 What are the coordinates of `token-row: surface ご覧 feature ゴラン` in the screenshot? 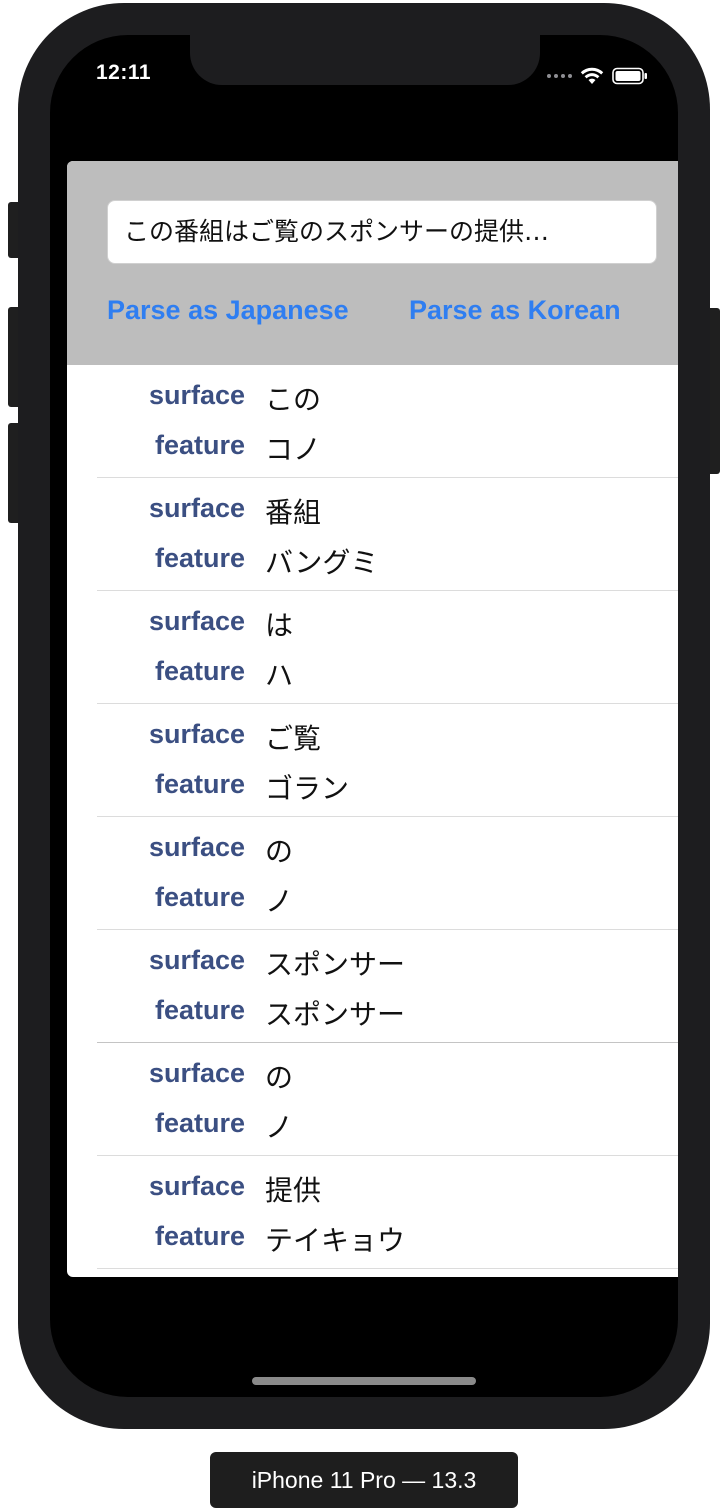 It's located at (387, 760).